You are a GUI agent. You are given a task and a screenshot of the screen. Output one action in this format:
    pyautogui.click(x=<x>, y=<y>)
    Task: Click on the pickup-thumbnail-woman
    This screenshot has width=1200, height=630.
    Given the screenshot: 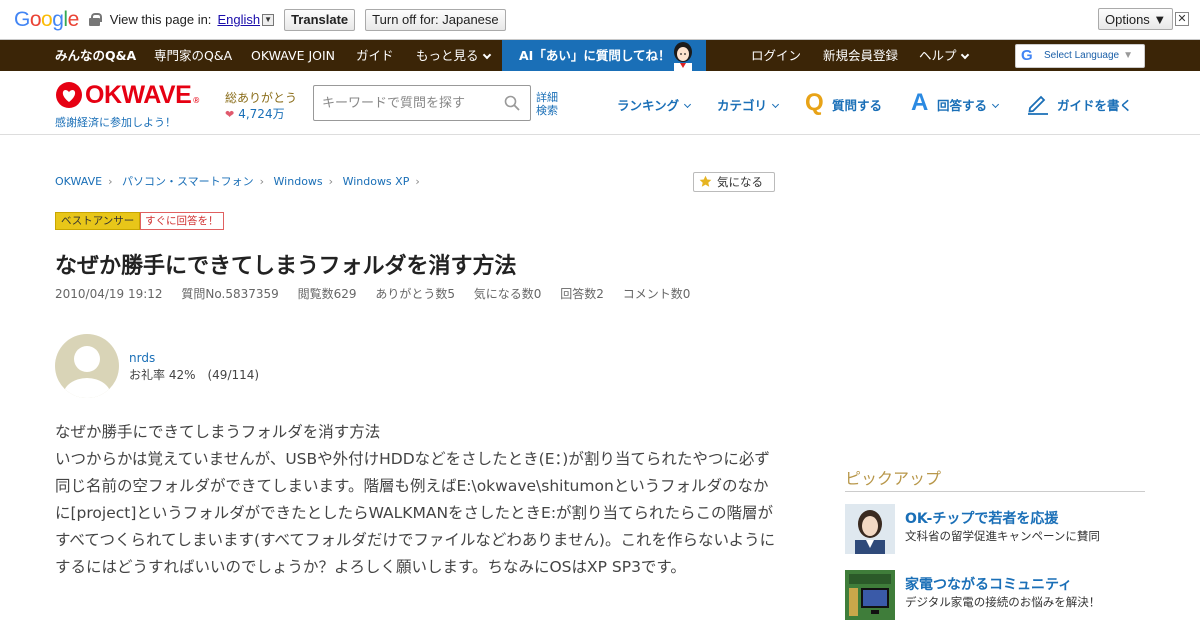 What is the action you would take?
    pyautogui.click(x=870, y=529)
    